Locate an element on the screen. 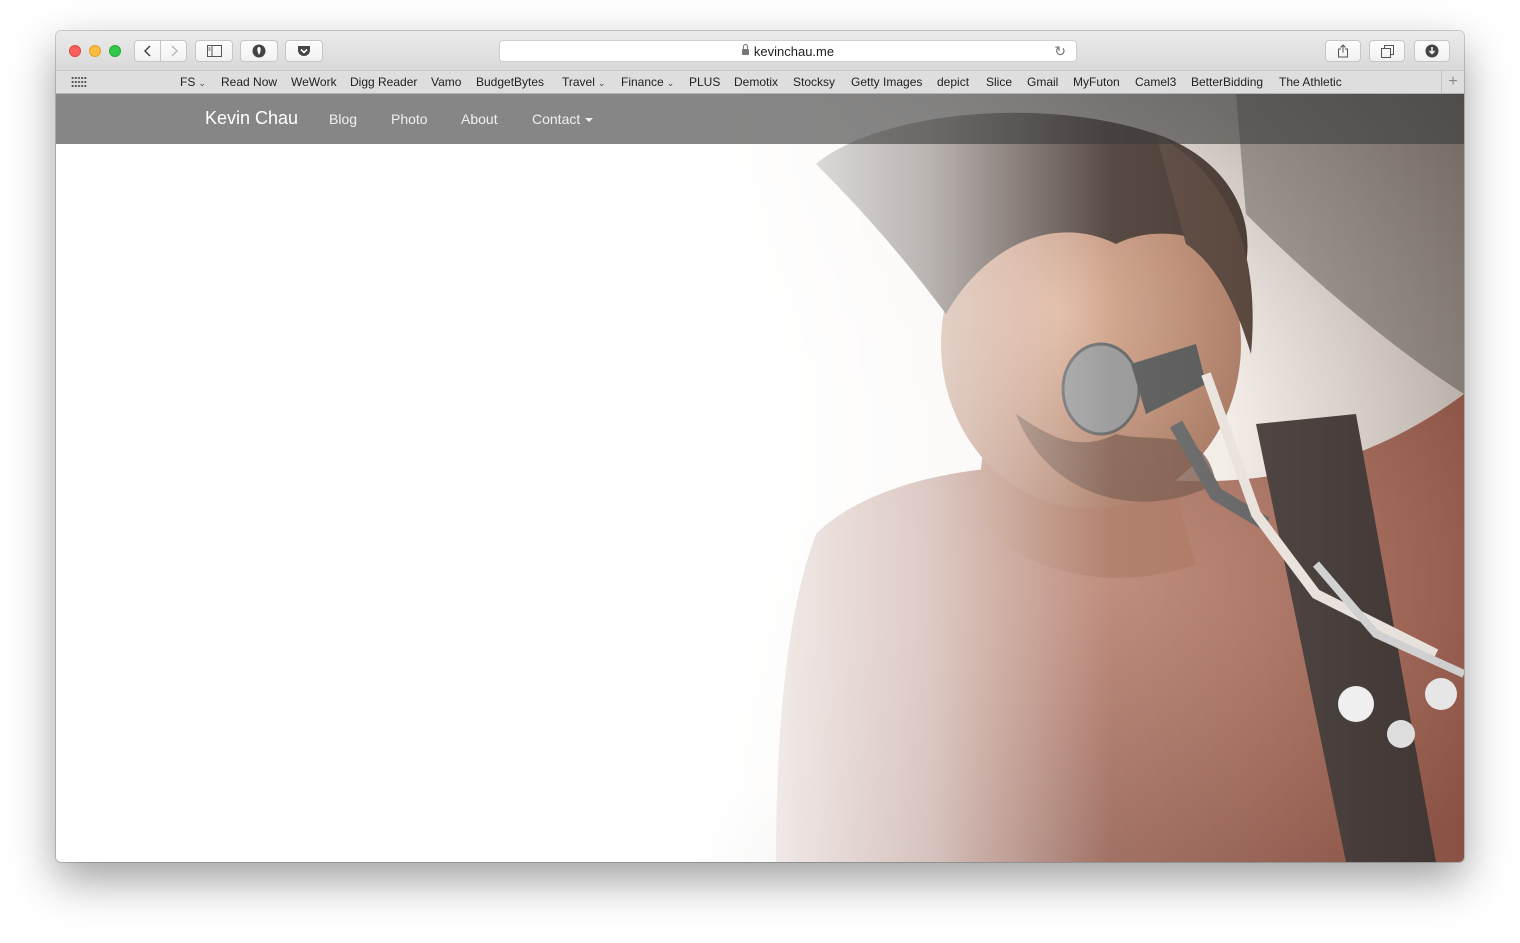 The width and height of the screenshot is (1520, 943). nav-about-link: About is located at coordinates (479, 119).